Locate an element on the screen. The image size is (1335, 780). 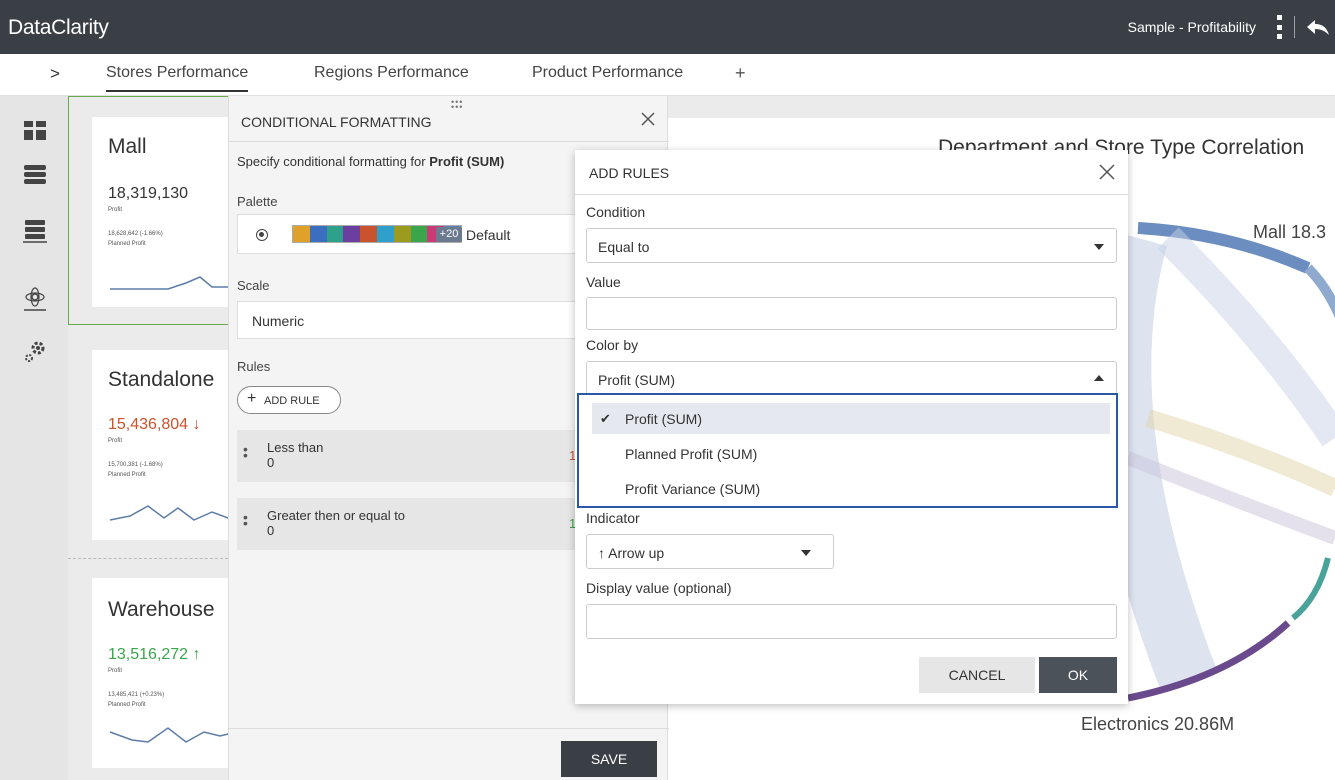
selected-card-frame is located at coordinates (148, 210).